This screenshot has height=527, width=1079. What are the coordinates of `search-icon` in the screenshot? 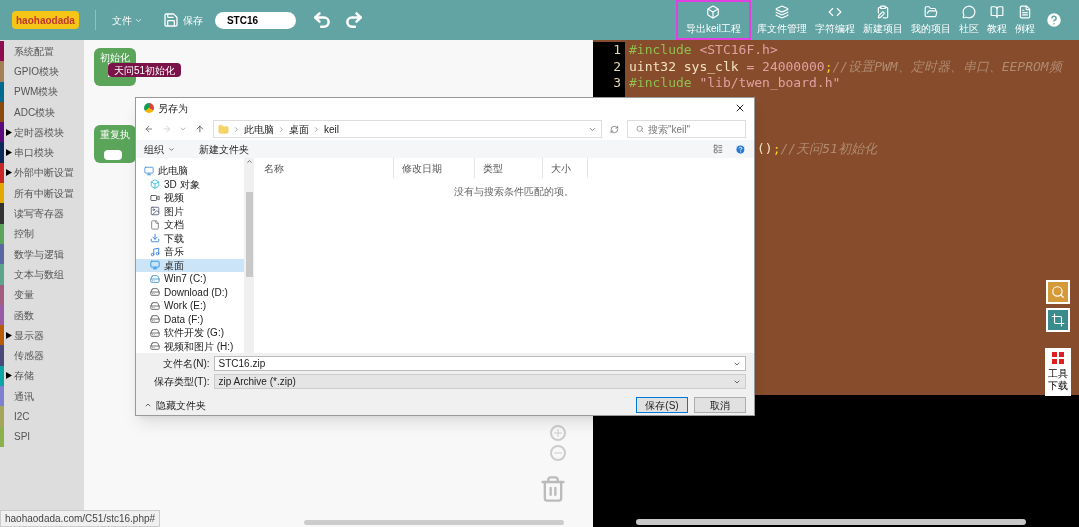 It's located at (1058, 292).